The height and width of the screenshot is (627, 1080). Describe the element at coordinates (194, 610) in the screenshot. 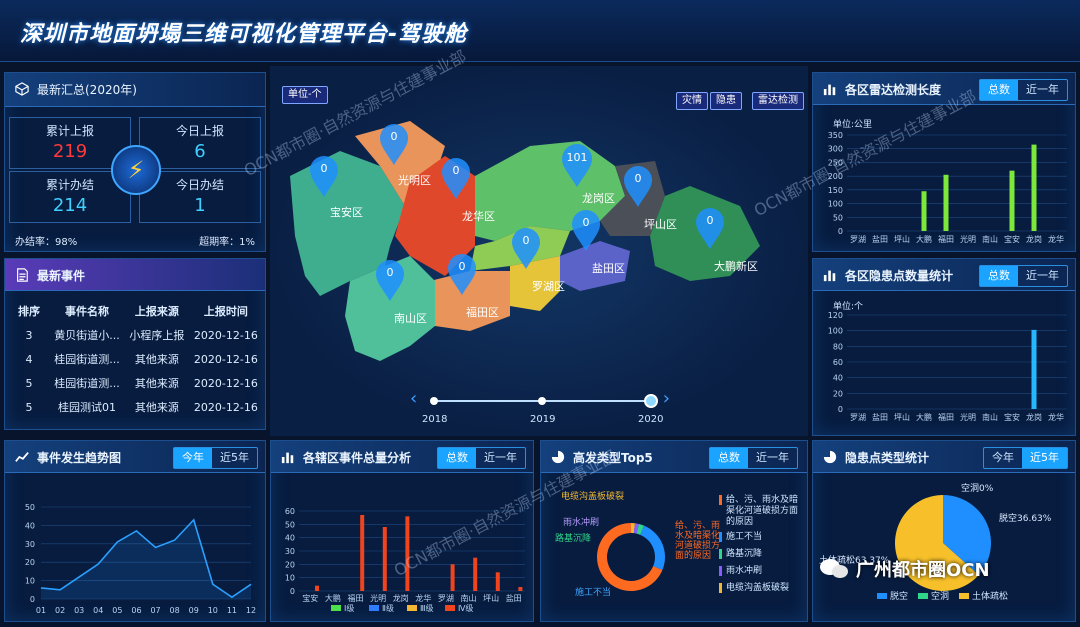

I see `x-tick-label: 09` at that location.